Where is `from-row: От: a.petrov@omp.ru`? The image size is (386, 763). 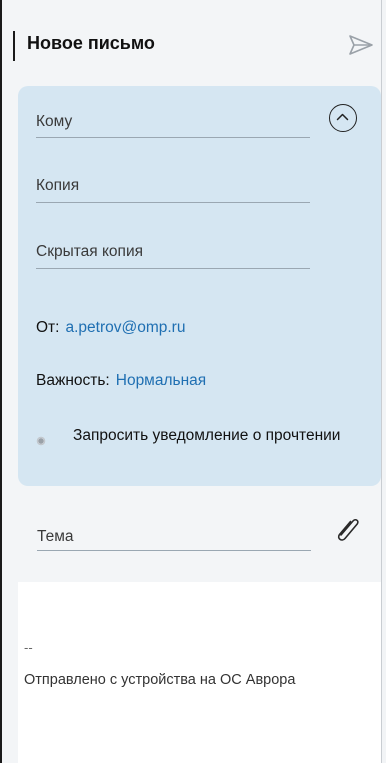
from-row: От: a.petrov@omp.ru is located at coordinates (110, 328).